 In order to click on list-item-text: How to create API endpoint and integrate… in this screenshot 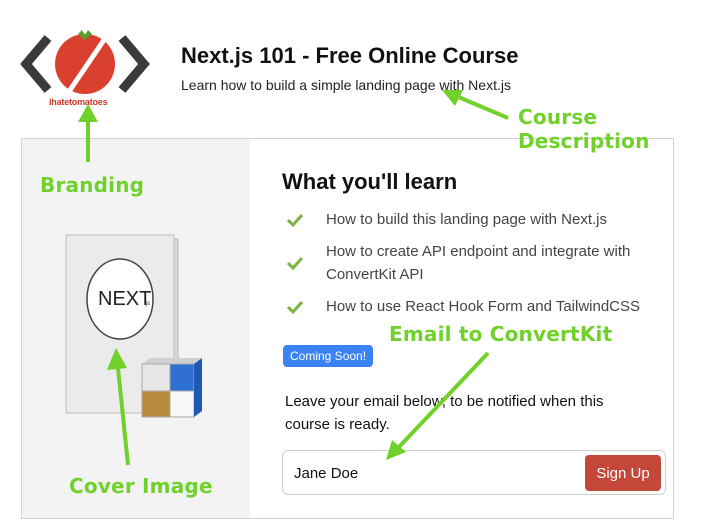, I will do `click(478, 263)`.